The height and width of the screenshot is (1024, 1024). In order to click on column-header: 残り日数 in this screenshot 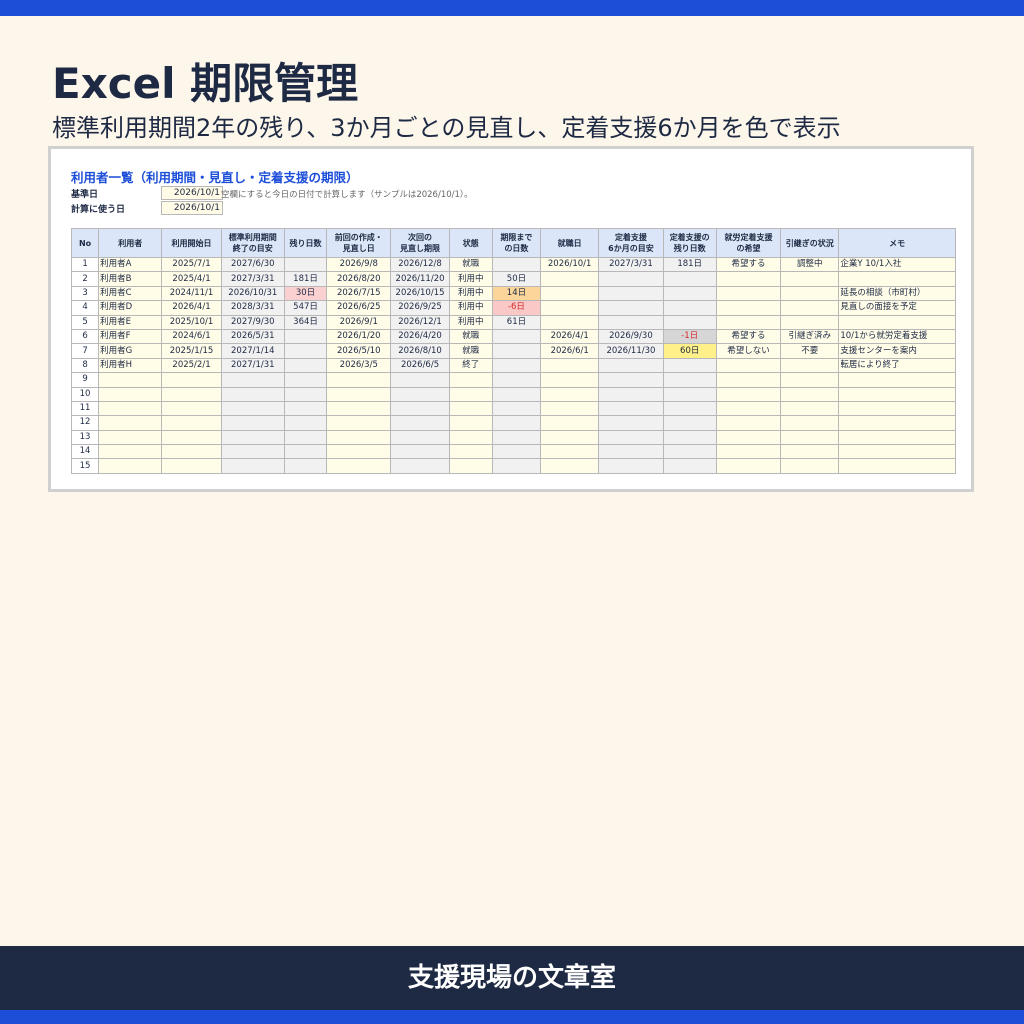, I will do `click(305, 243)`.